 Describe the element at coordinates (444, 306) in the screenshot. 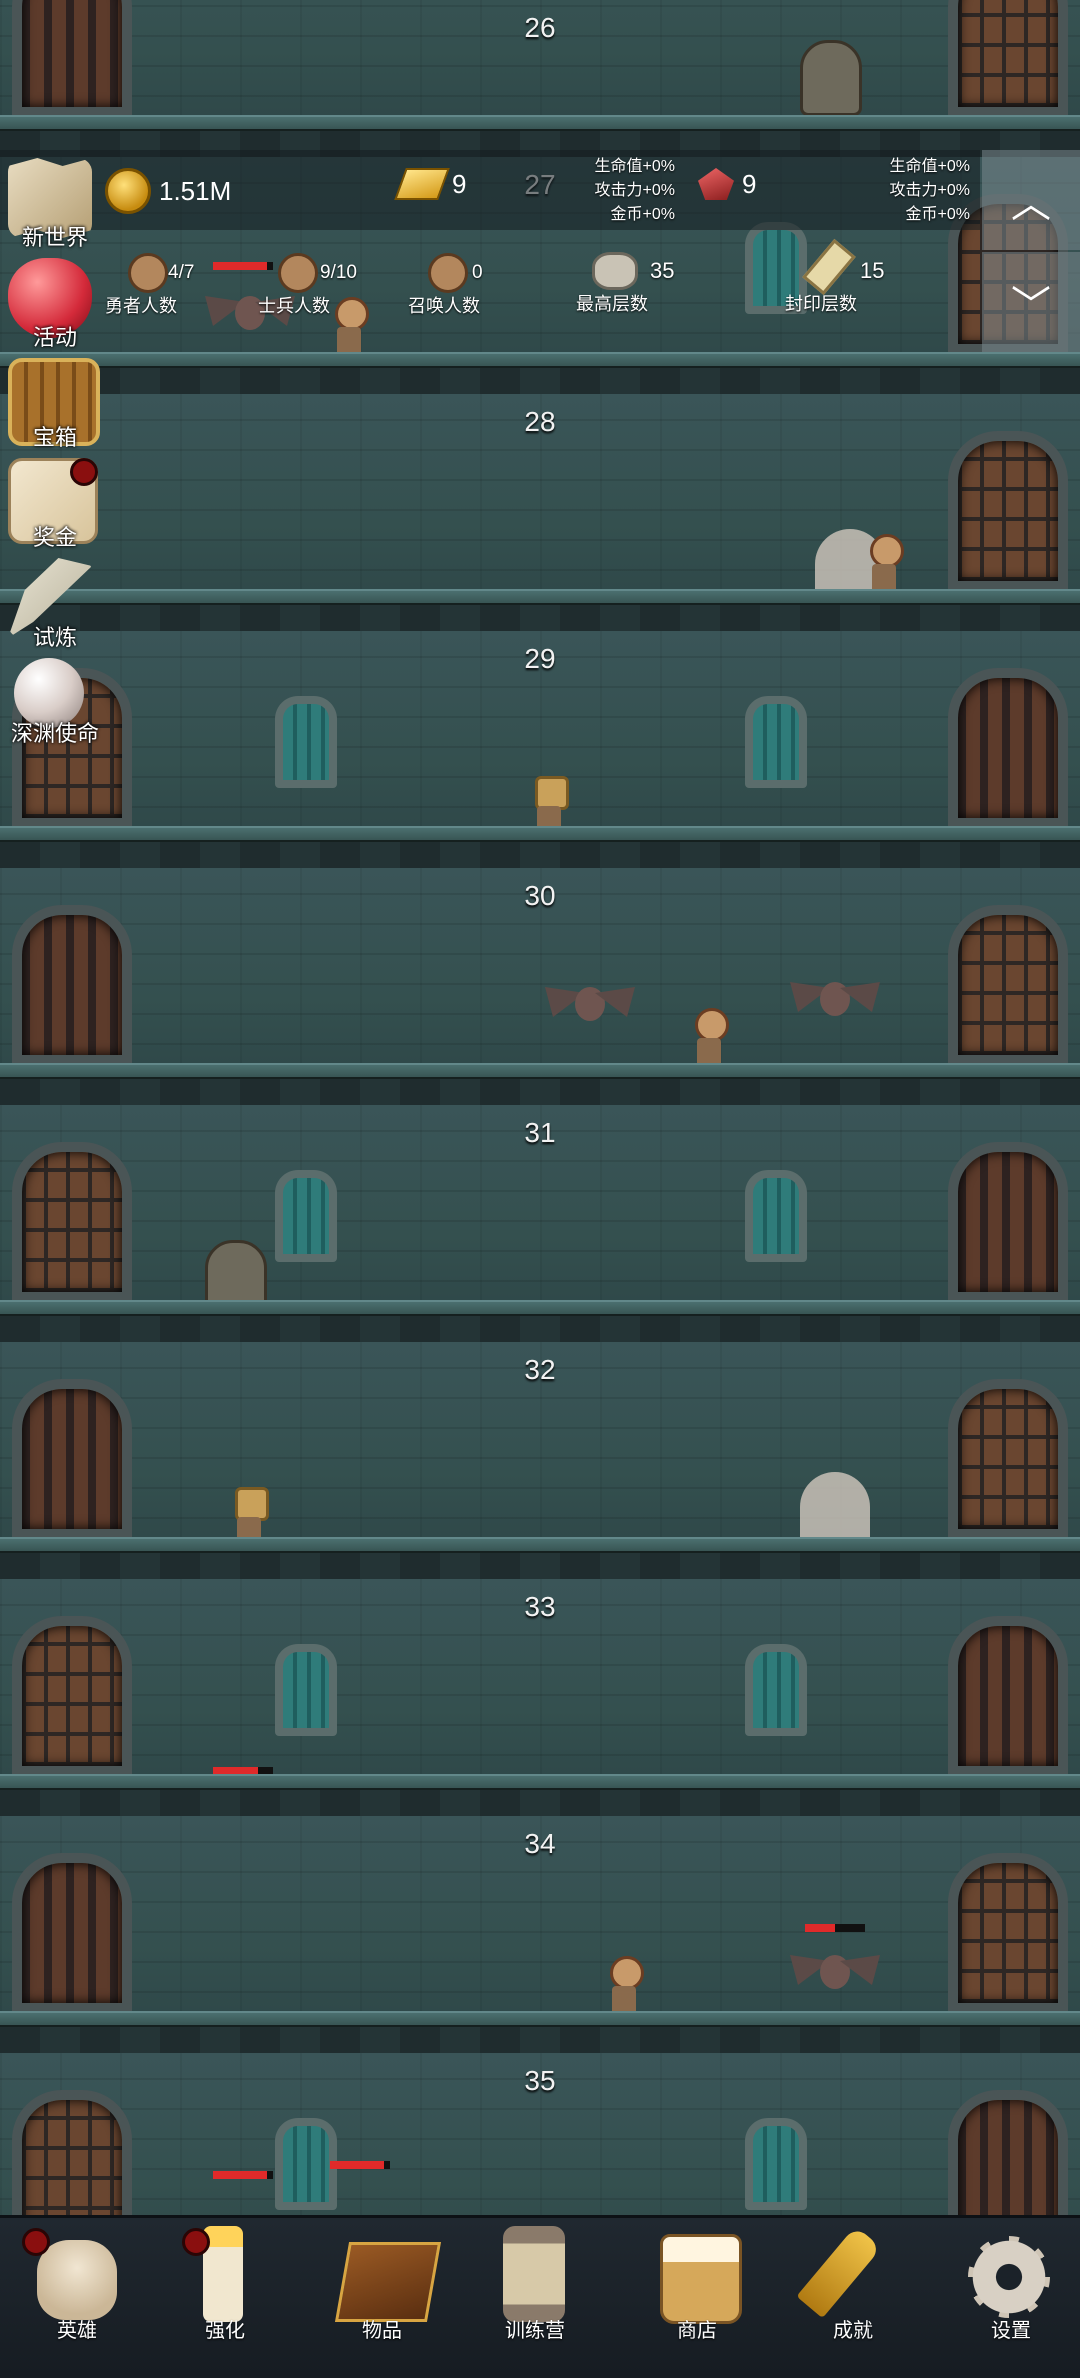

I see `summon-count-label: 召唤人数` at that location.